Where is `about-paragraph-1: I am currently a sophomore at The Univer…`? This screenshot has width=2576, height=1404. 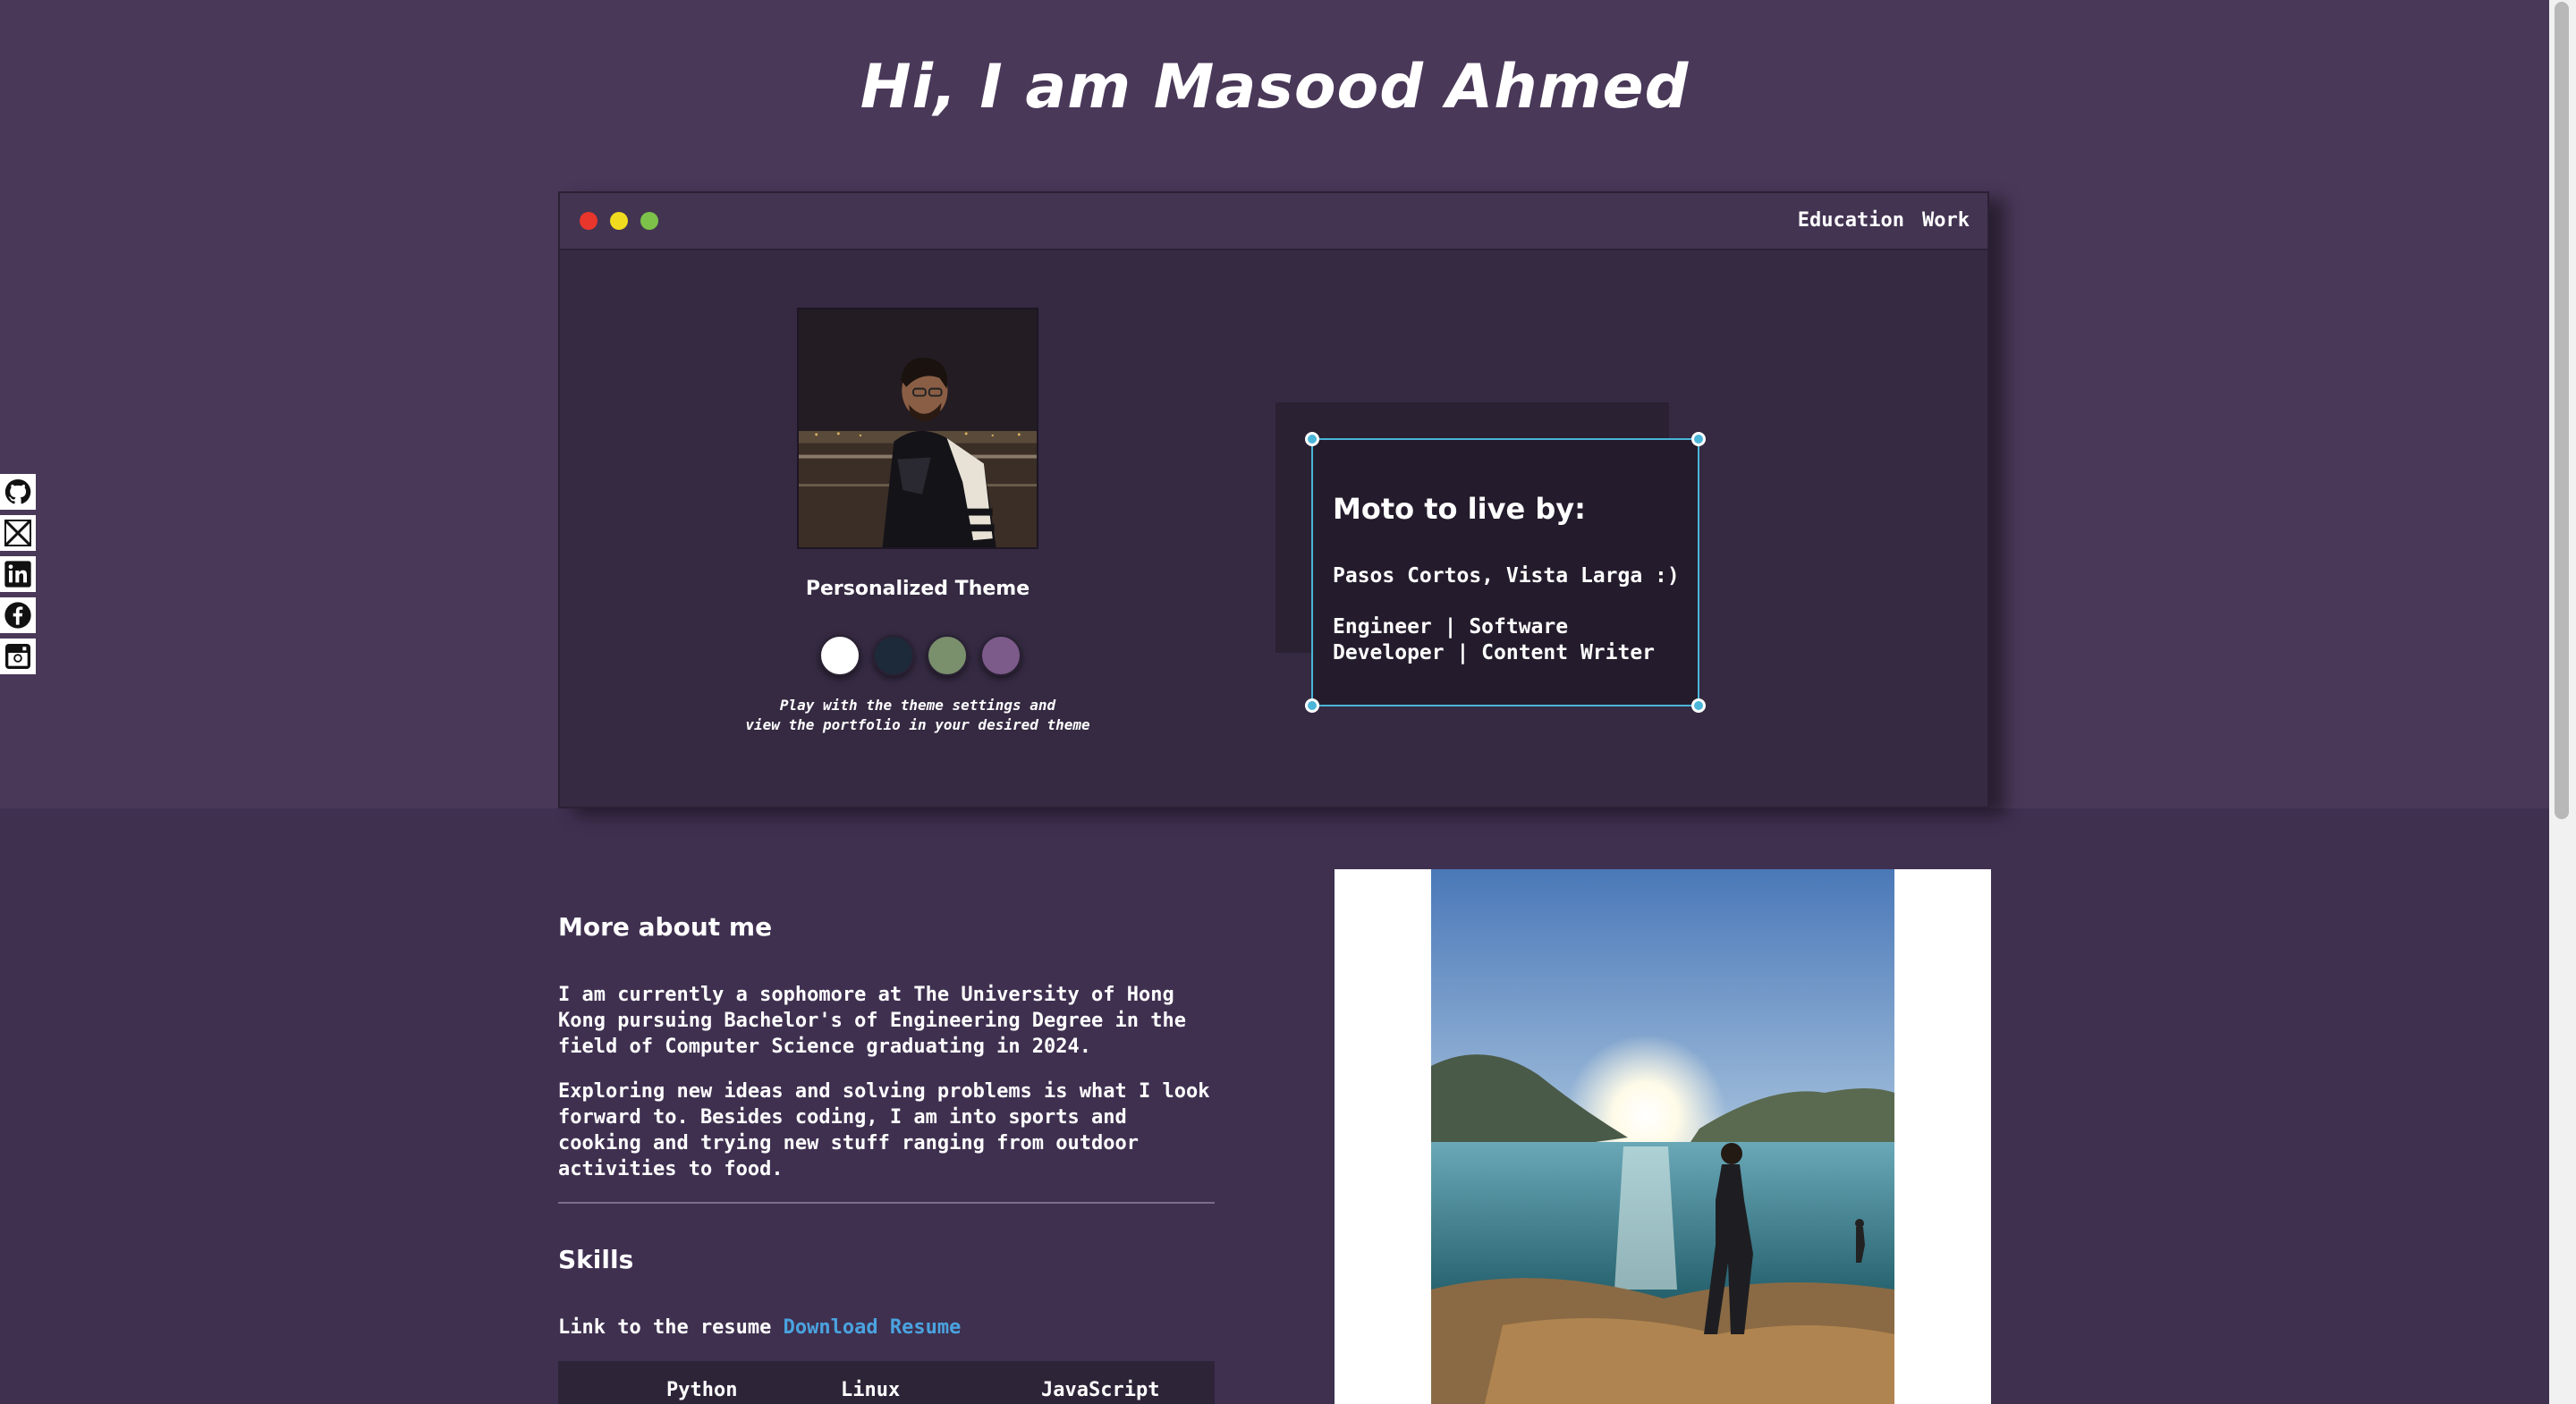
about-paragraph-1: I am currently a sophomore at The Univer… is located at coordinates (872, 1021).